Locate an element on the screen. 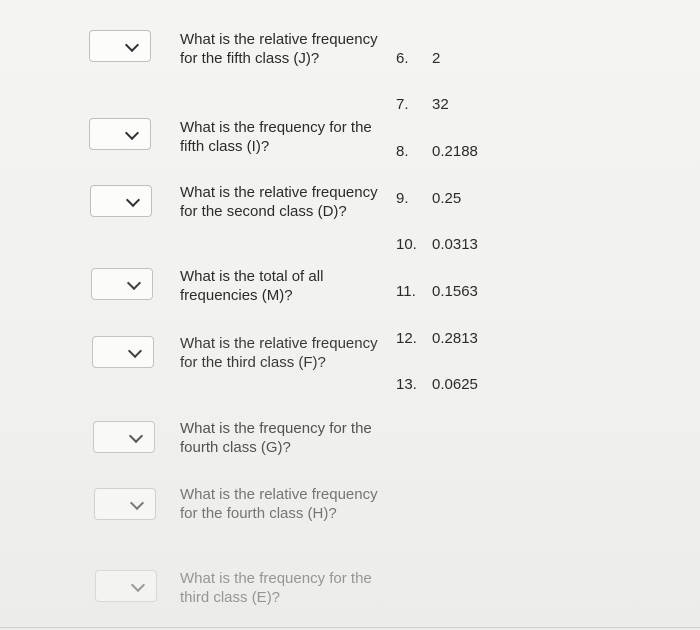 The height and width of the screenshot is (630, 700). option-number: 13. is located at coordinates (406, 384).